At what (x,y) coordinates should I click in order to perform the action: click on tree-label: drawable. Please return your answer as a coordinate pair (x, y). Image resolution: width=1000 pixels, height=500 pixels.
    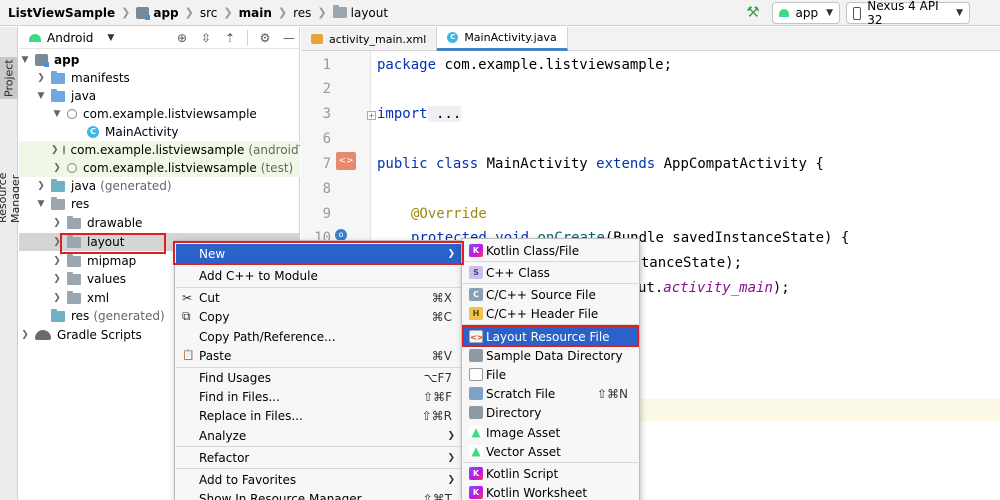
    Looking at the image, I should click on (115, 223).